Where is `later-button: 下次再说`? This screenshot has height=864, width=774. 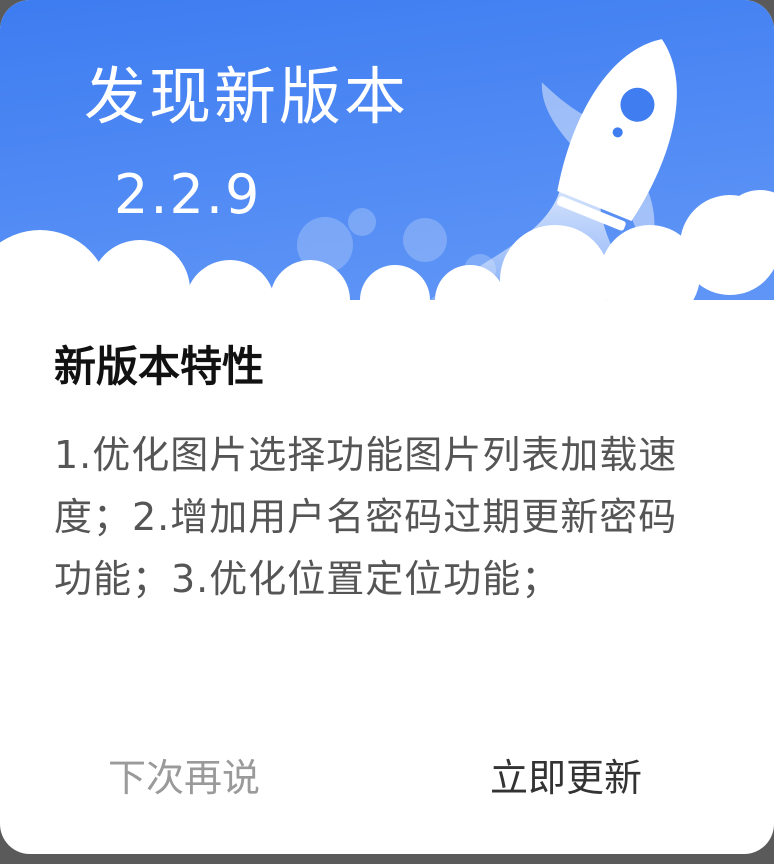
later-button: 下次再说 is located at coordinates (184, 779).